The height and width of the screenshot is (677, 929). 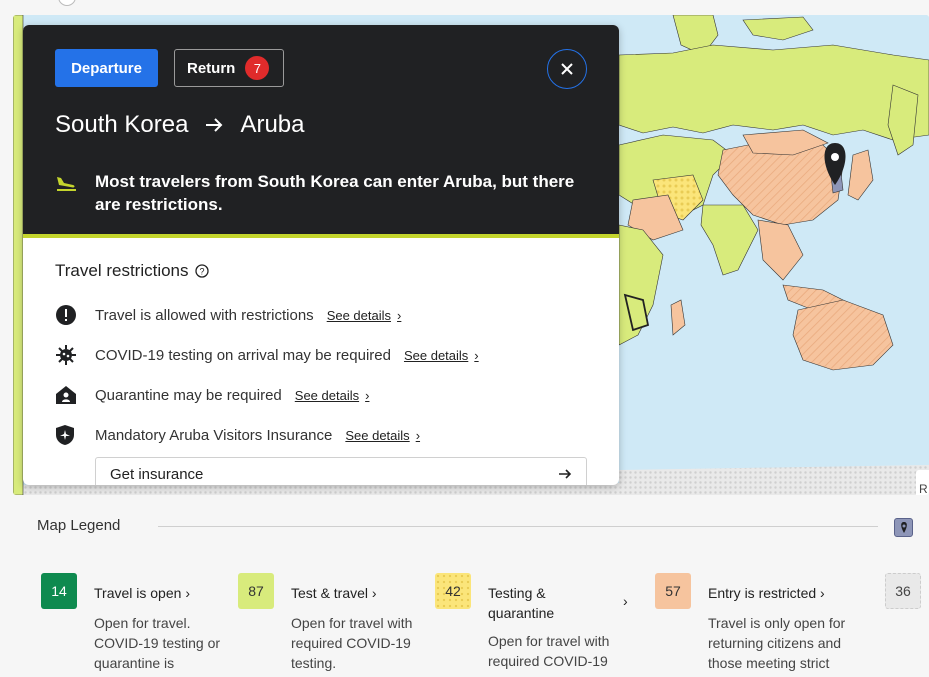 I want to click on return-button: Return 7, so click(x=229, y=68).